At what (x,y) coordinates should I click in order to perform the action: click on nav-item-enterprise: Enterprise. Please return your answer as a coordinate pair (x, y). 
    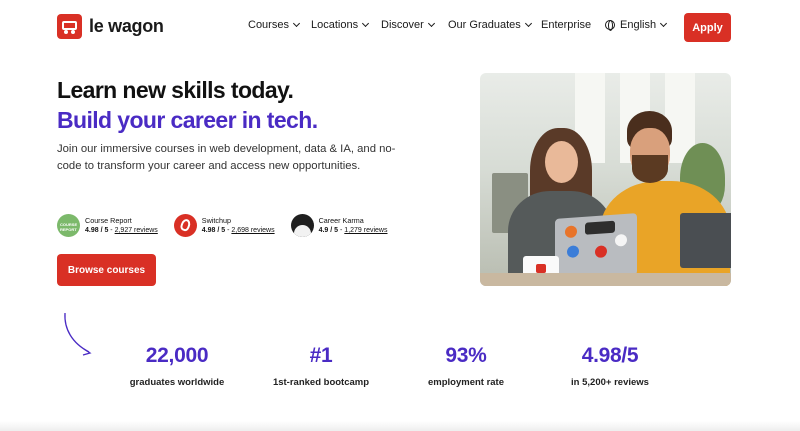
    Looking at the image, I should click on (566, 25).